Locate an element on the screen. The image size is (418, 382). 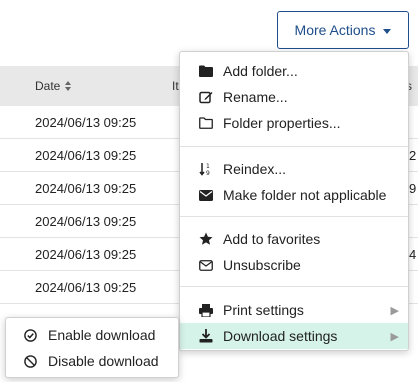
partial-column-header: It is located at coordinates (175, 86).